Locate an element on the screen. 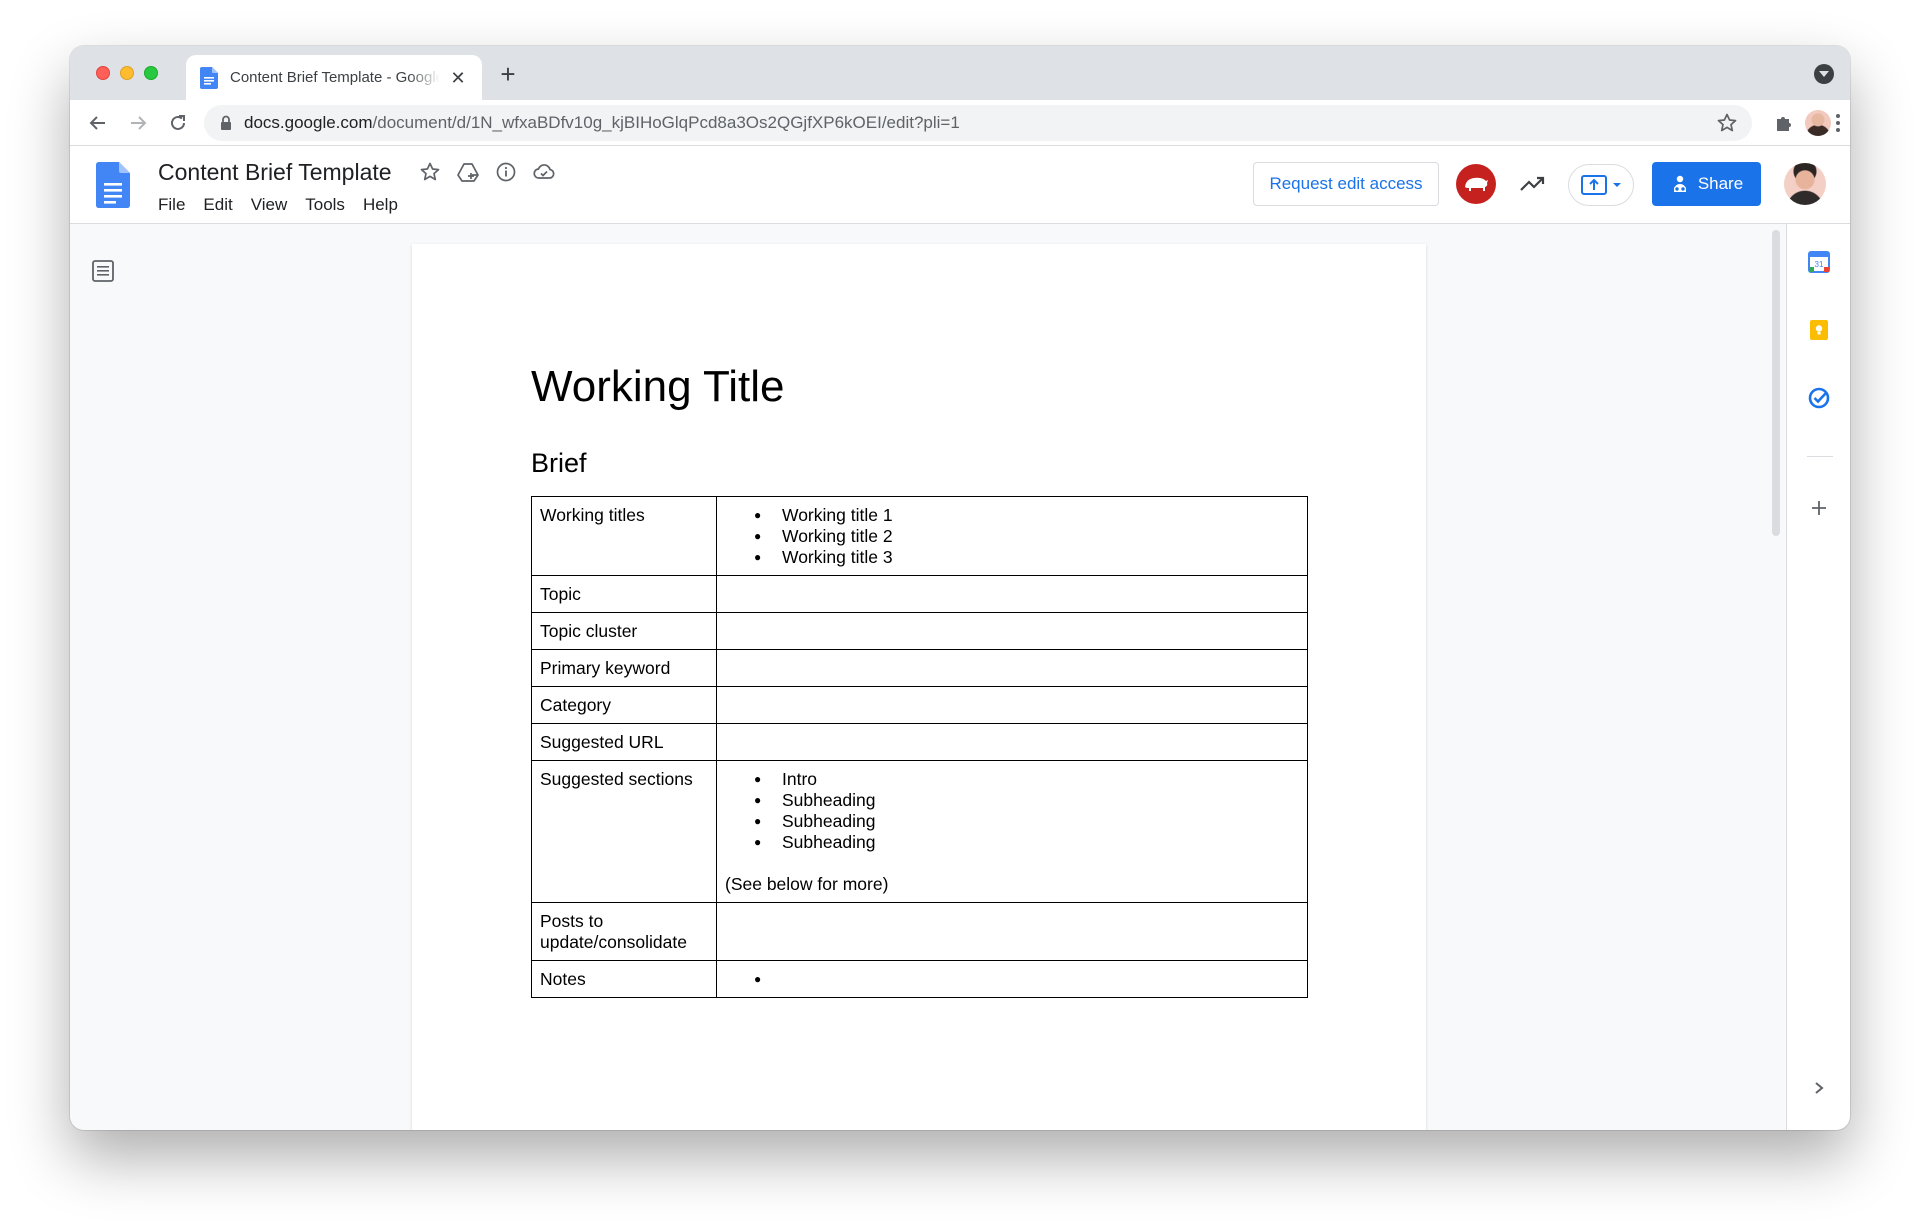 The image size is (1920, 1221). calendar-day-number: 31 is located at coordinates (1819, 264).